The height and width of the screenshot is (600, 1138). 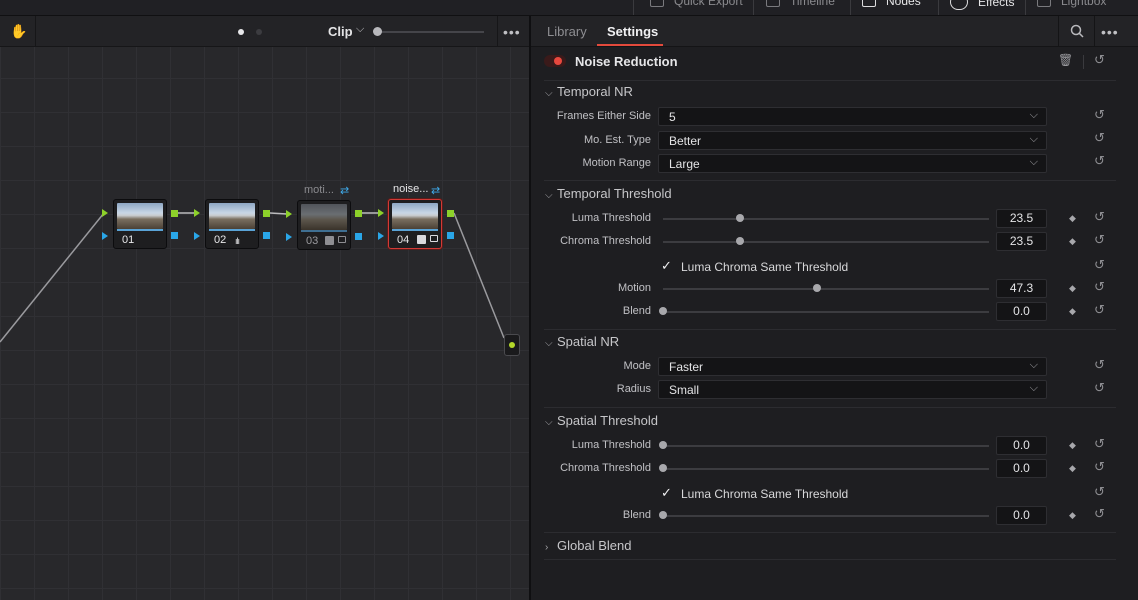 I want to click on tab-settings: Settings, so click(x=632, y=31).